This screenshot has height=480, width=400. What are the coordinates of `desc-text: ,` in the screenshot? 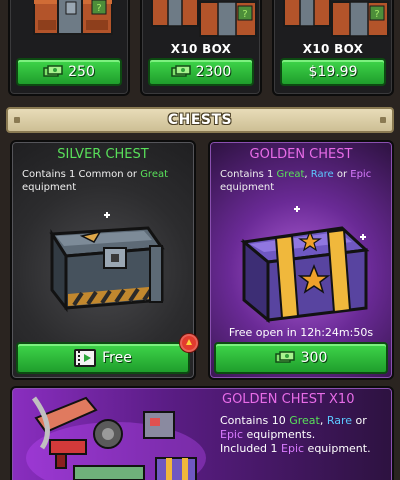 It's located at (323, 420).